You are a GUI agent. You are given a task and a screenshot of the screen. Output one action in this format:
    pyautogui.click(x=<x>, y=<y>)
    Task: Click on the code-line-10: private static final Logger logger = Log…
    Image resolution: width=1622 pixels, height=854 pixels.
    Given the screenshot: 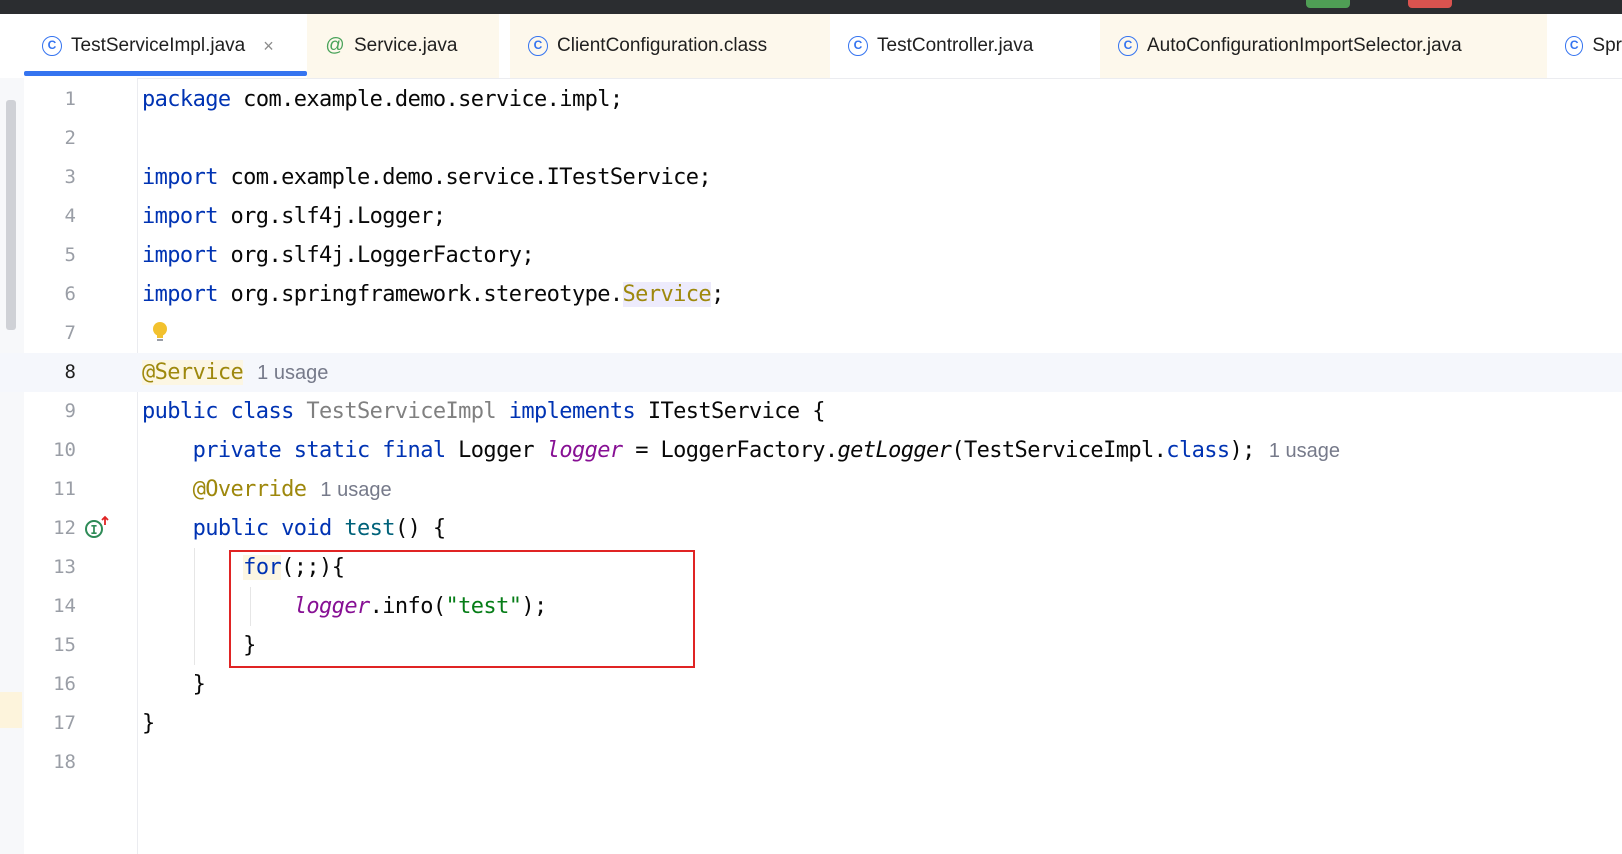 What is the action you would take?
    pyautogui.click(x=741, y=451)
    